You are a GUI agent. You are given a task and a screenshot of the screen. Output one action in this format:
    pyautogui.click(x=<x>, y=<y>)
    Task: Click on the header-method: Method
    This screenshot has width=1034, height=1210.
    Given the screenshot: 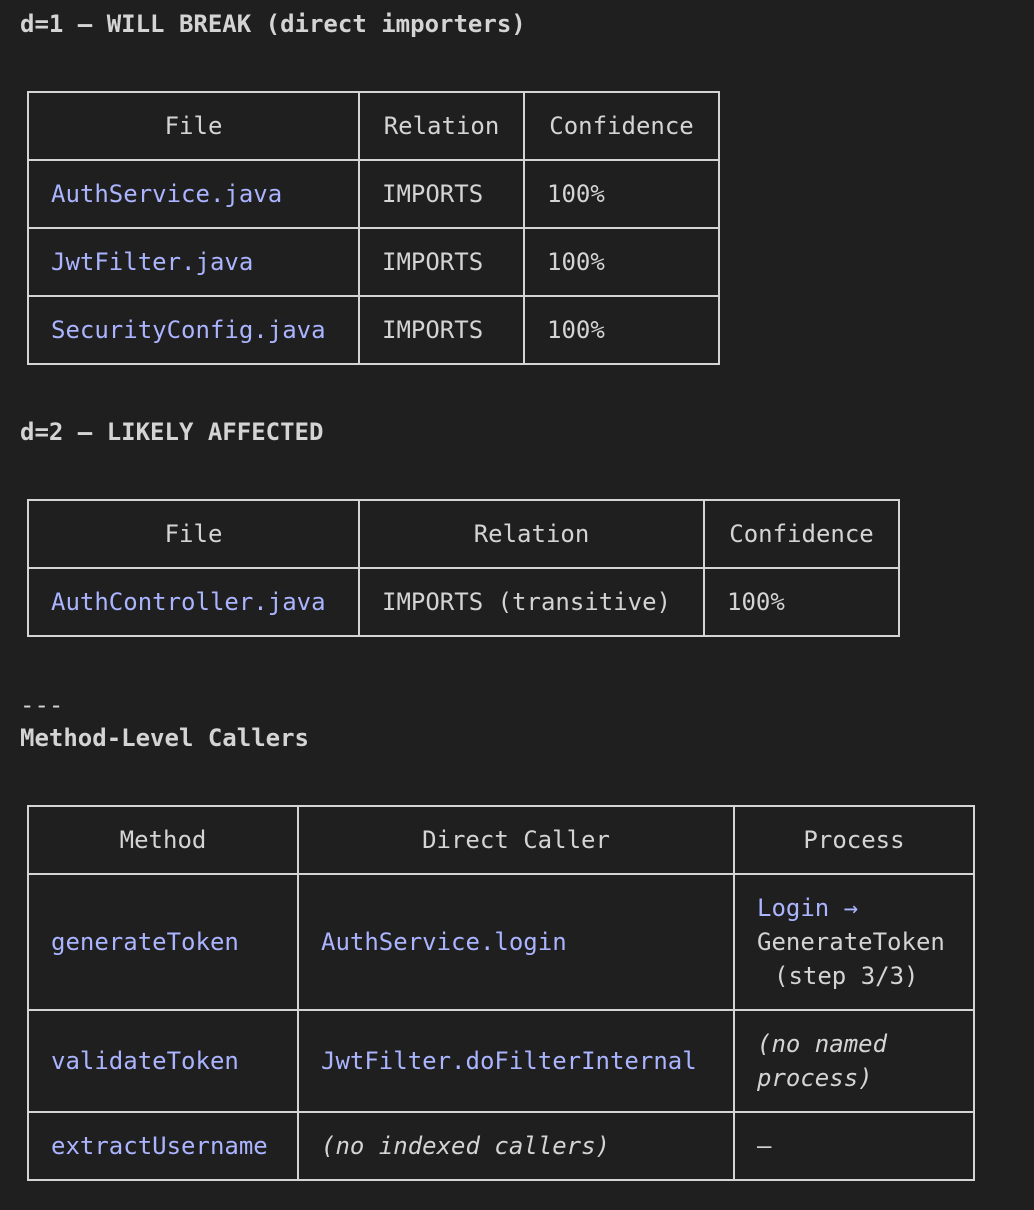 What is the action you would take?
    pyautogui.click(x=163, y=840)
    